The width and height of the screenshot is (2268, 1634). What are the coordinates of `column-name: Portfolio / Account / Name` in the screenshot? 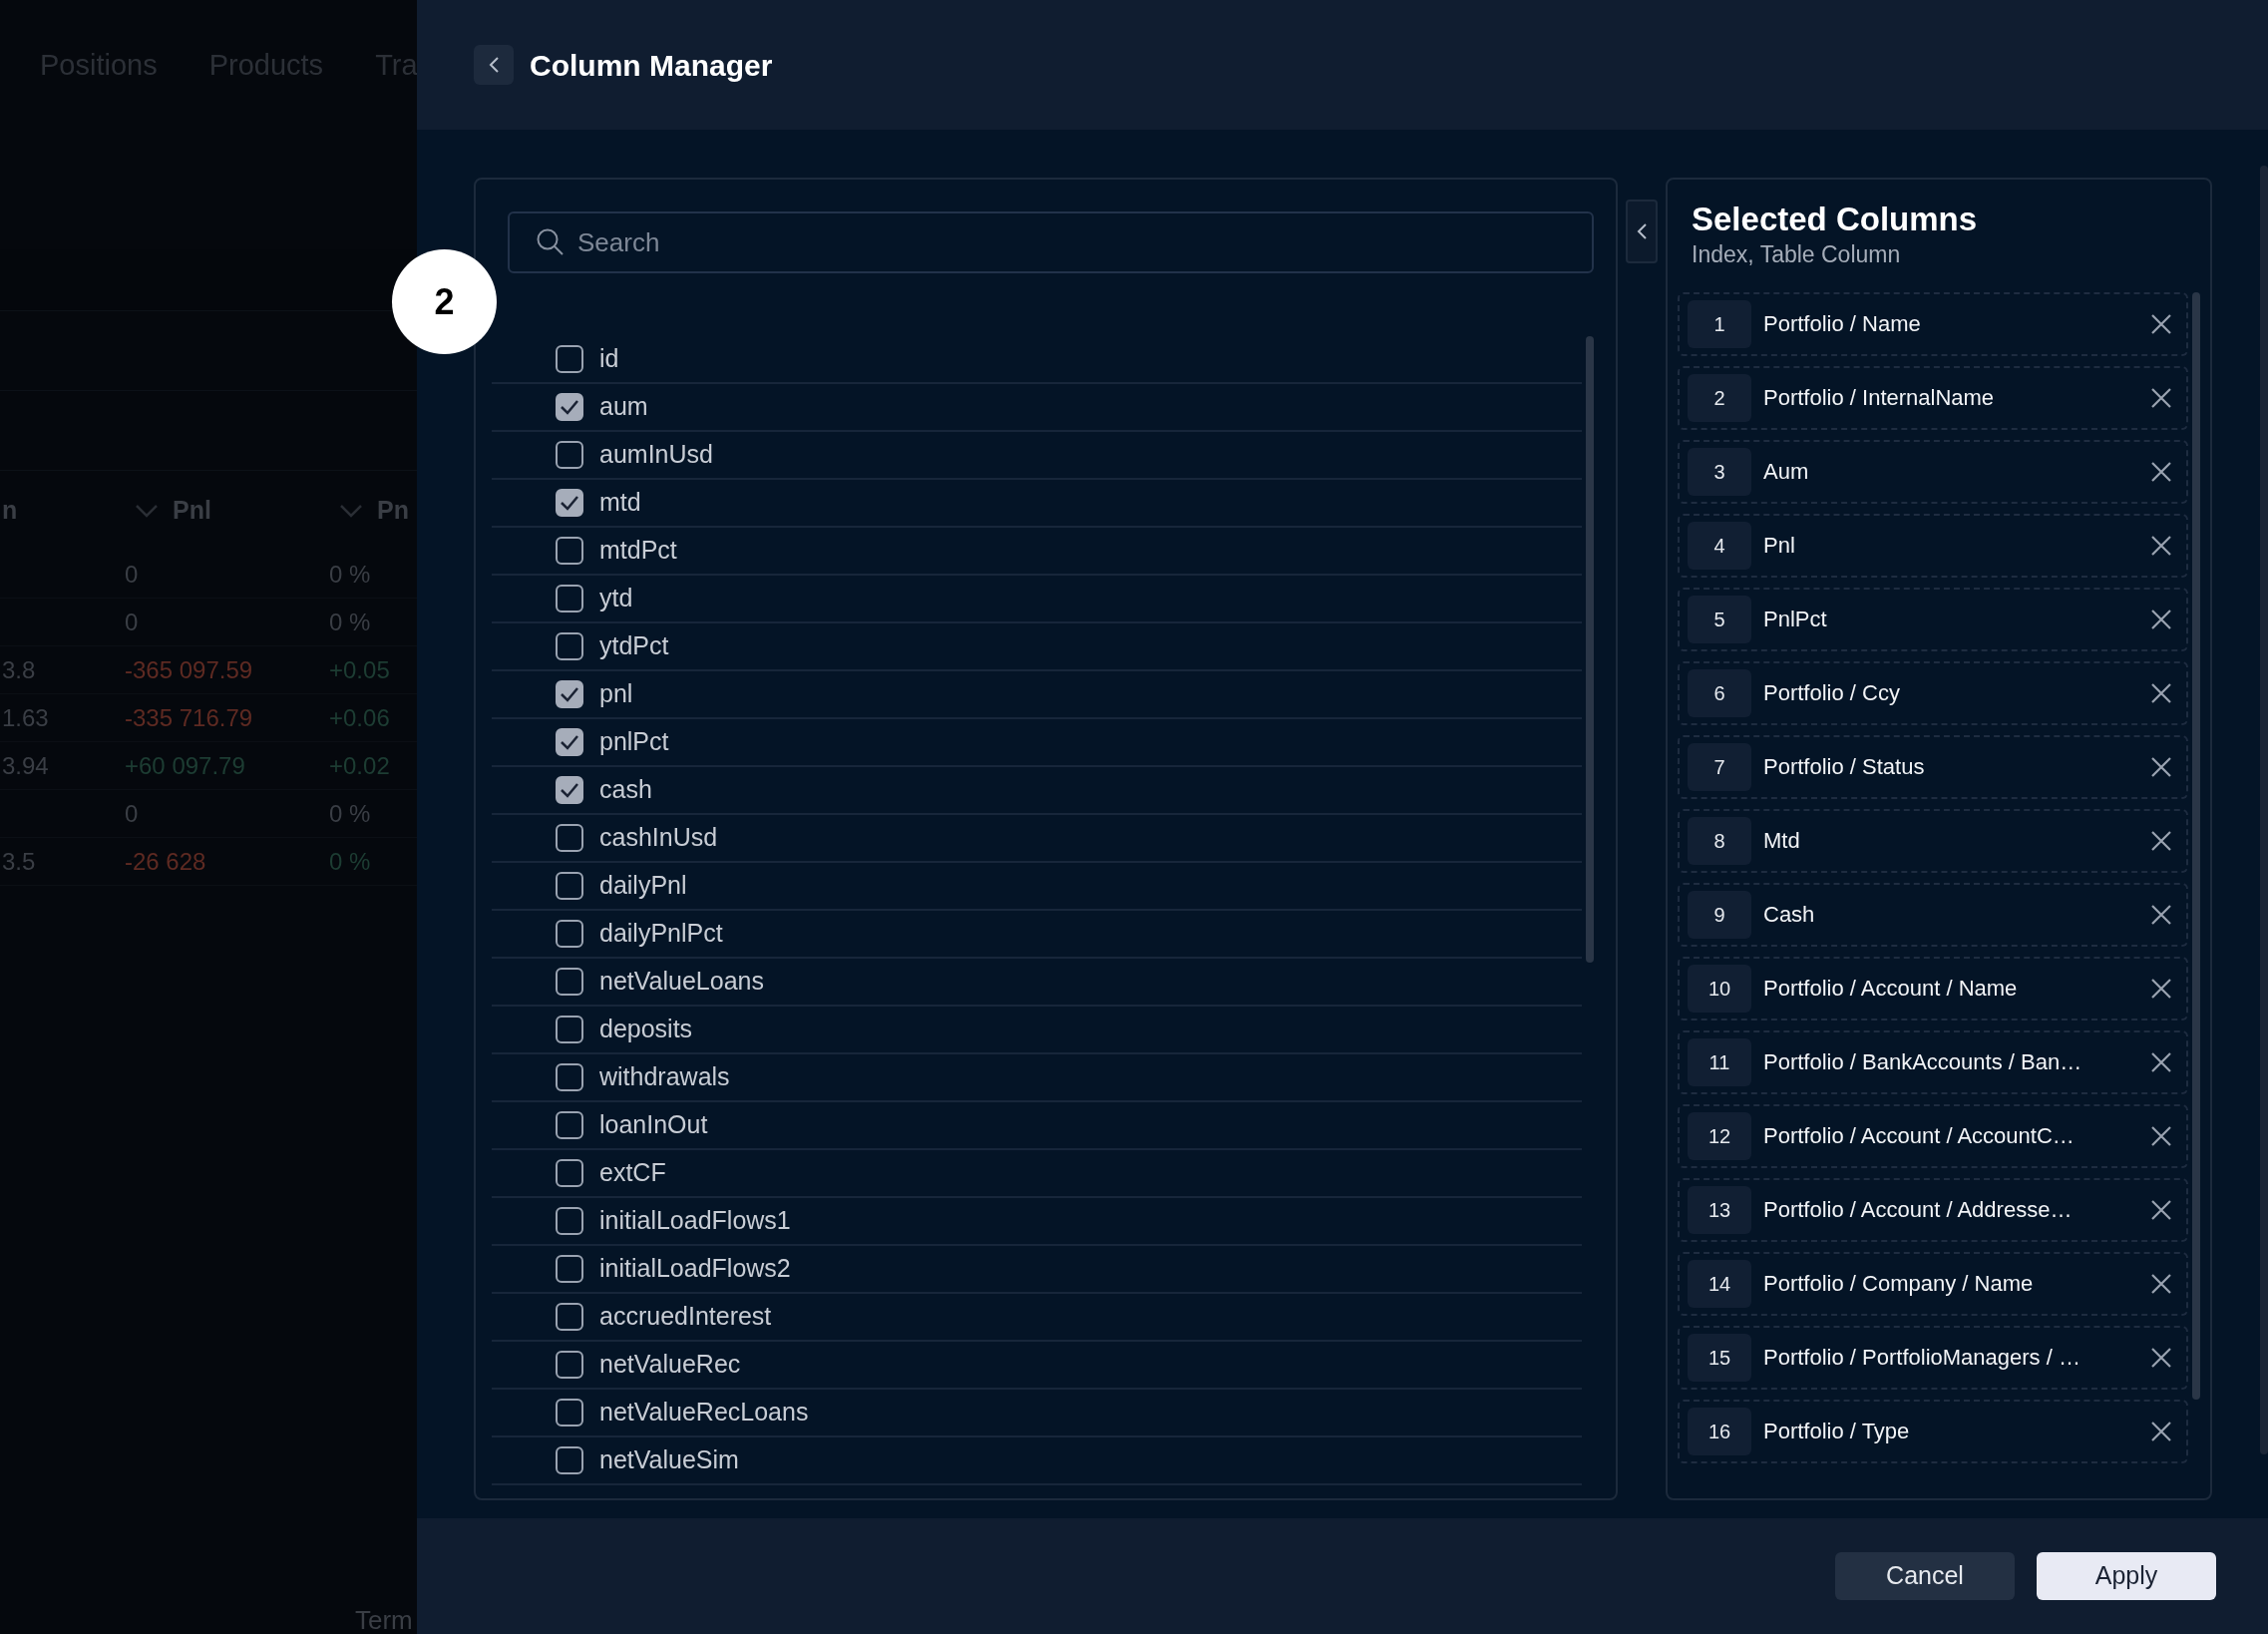 It's located at (1891, 989).